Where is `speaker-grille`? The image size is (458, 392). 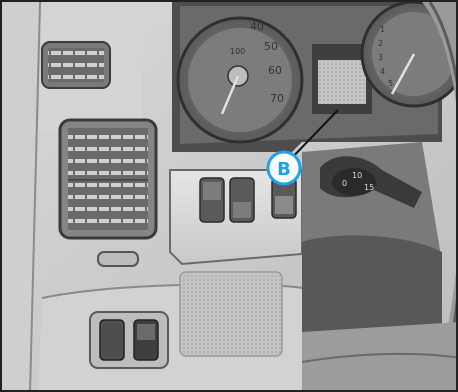 speaker-grille is located at coordinates (231, 314).